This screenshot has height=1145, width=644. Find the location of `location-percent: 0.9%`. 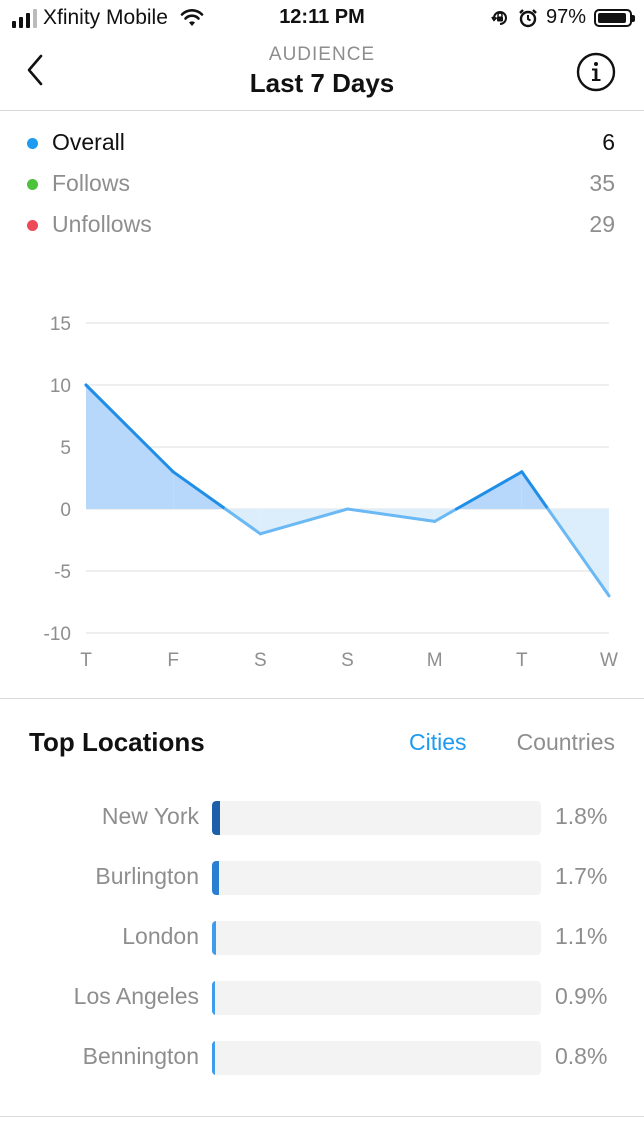

location-percent: 0.9% is located at coordinates (581, 996).